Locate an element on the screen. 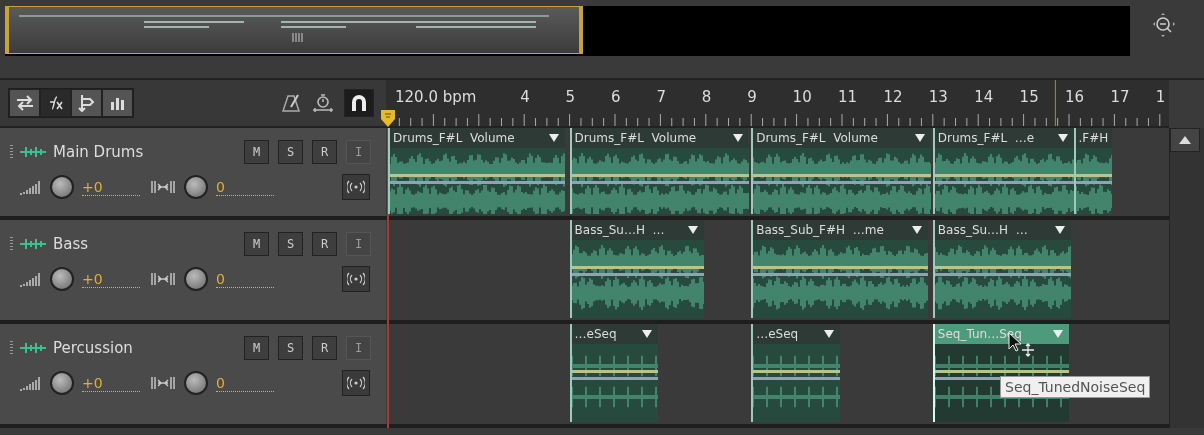 Image resolution: width=1204 pixels, height=435 pixels. bar-number: 9 is located at coordinates (752, 97).